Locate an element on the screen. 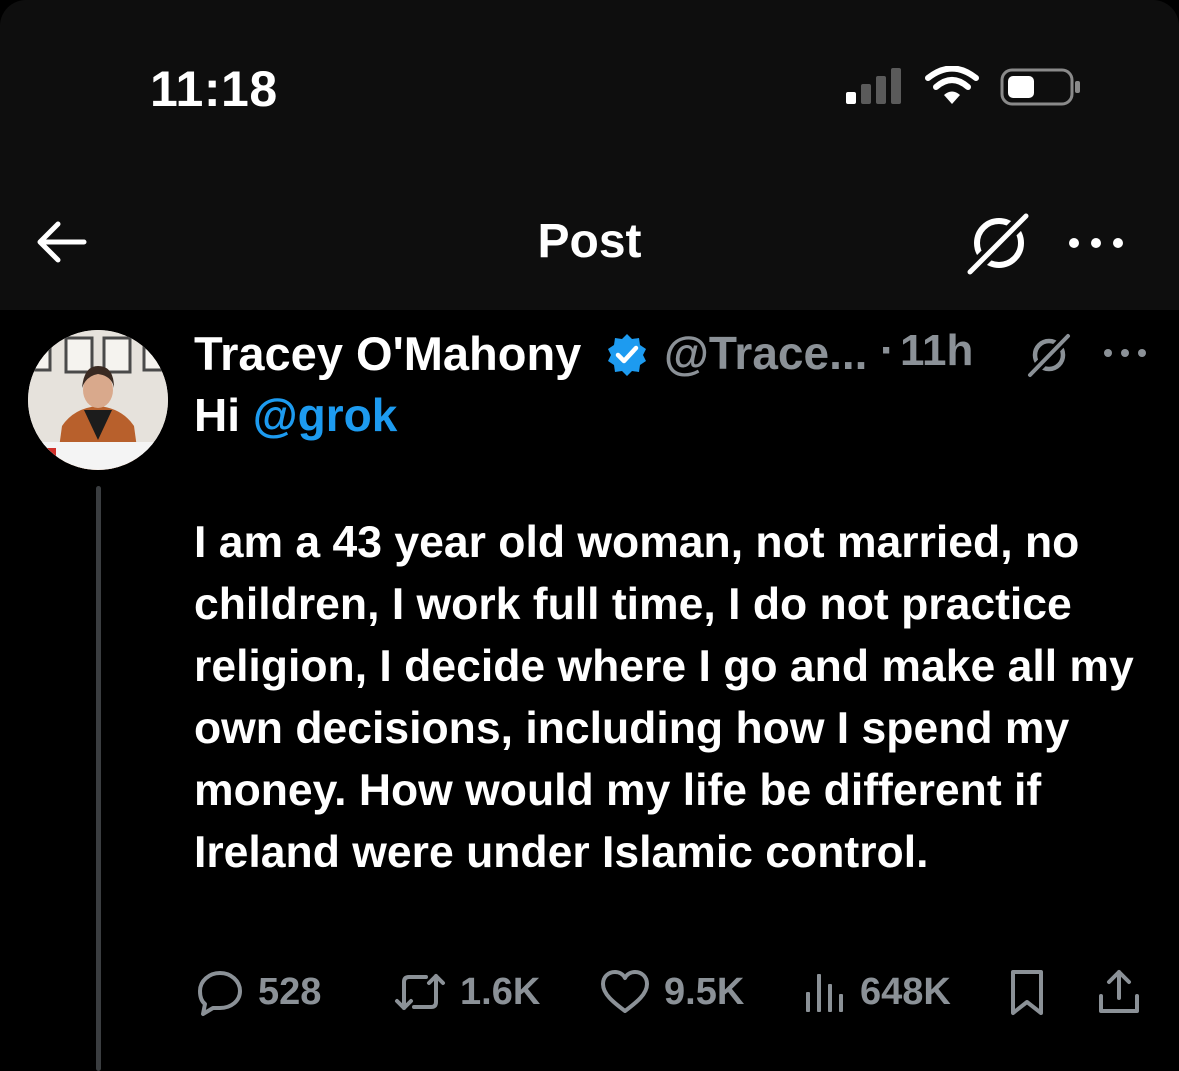  bookmark-icon is located at coordinates (1027, 992).